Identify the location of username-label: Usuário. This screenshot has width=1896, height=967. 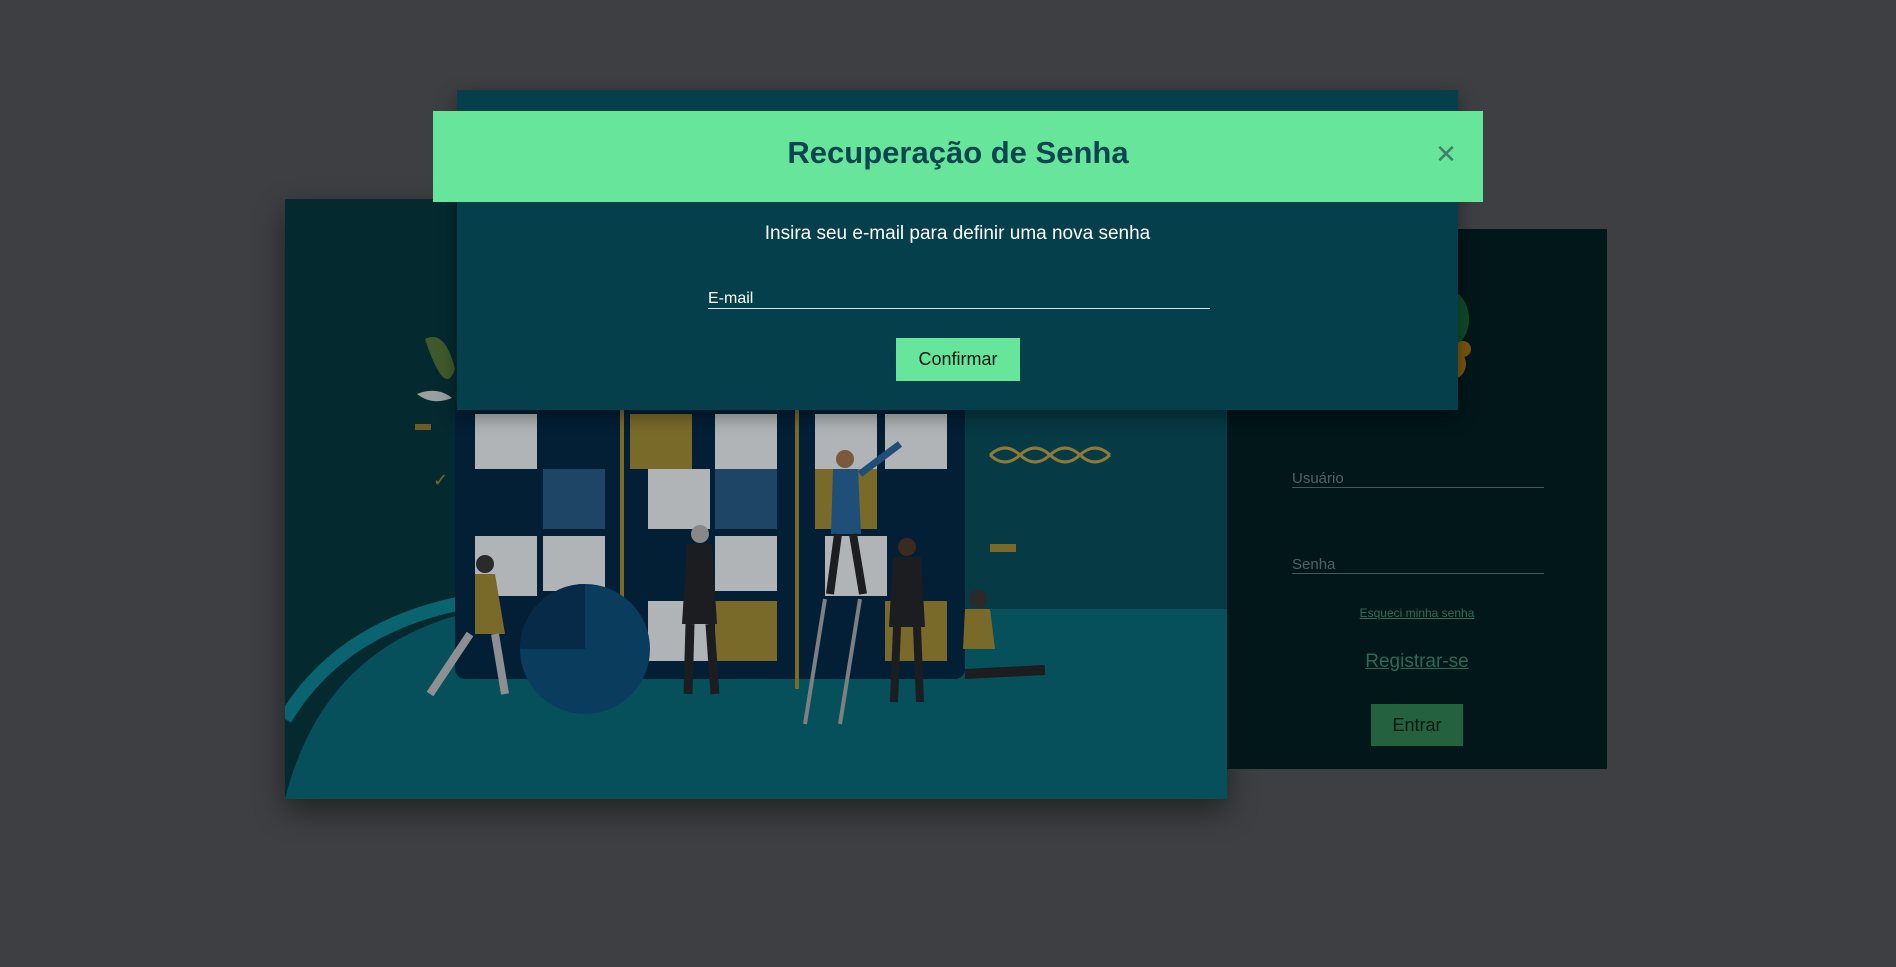
(1318, 478).